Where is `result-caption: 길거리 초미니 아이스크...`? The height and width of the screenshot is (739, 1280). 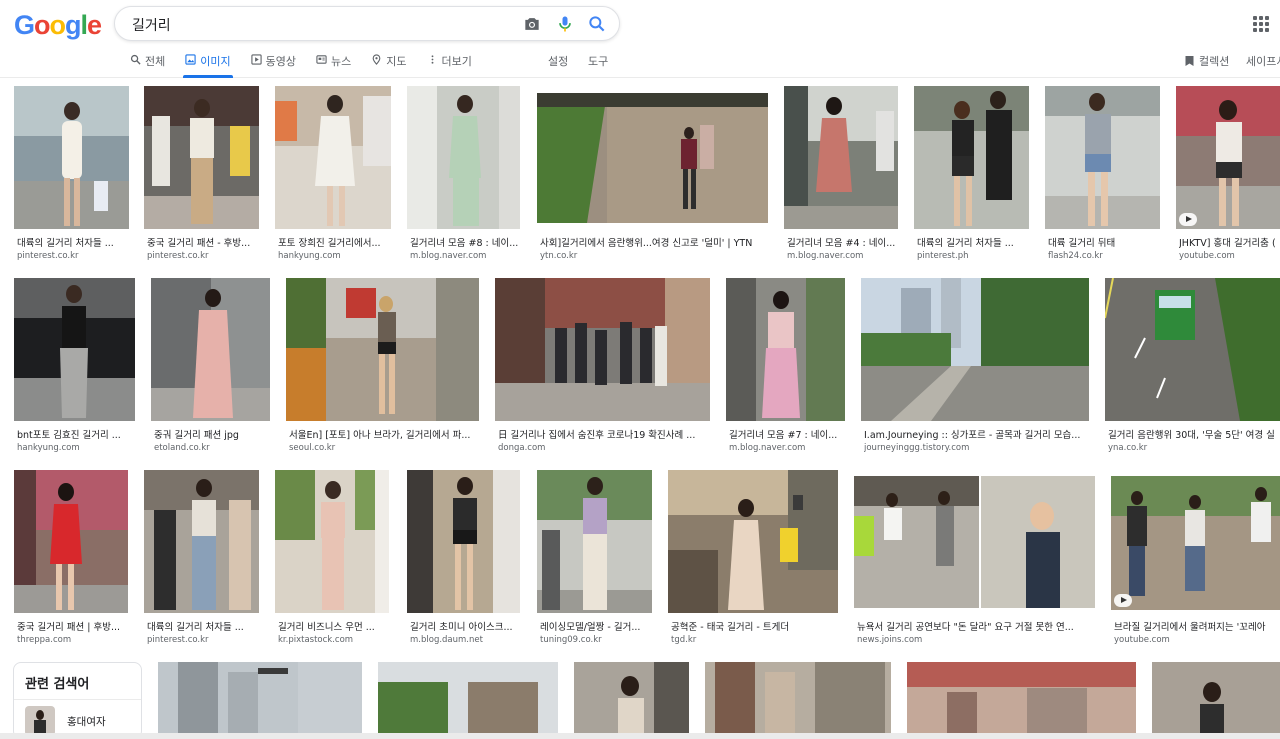 result-caption: 길거리 초미니 아이스크... is located at coordinates (465, 626).